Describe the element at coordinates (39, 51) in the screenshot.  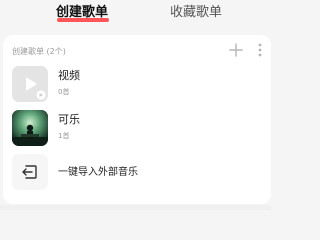
I see `section-header: 创建歌单 (2个)` at that location.